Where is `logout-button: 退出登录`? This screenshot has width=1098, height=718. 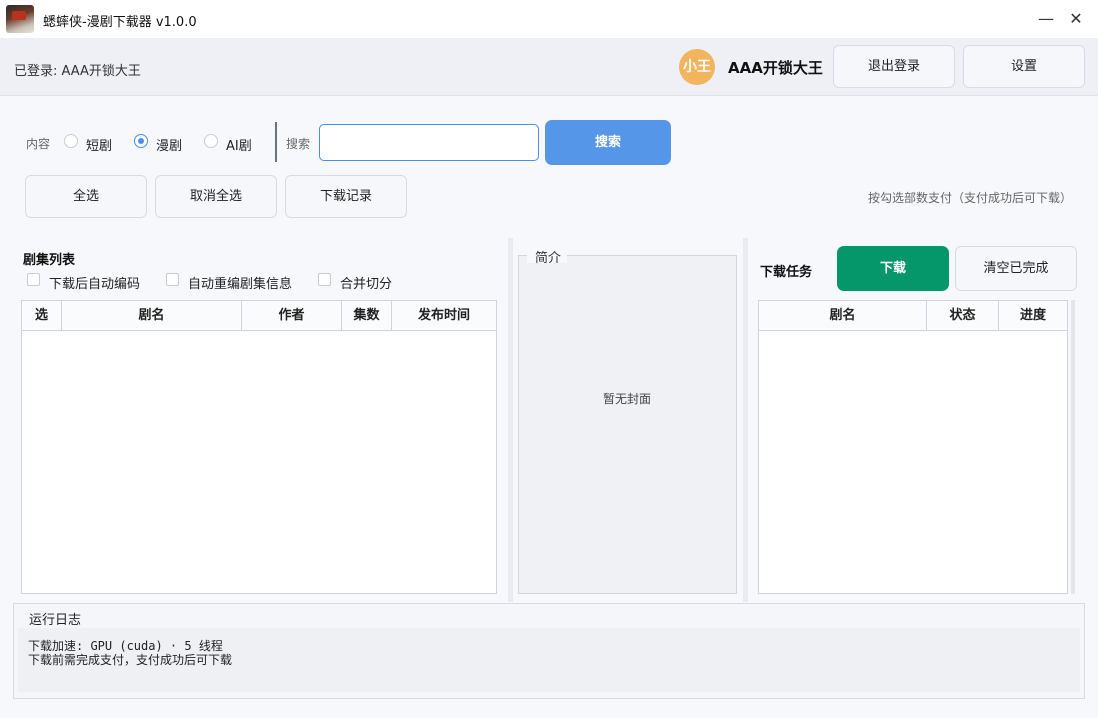 logout-button: 退出登录 is located at coordinates (894, 66).